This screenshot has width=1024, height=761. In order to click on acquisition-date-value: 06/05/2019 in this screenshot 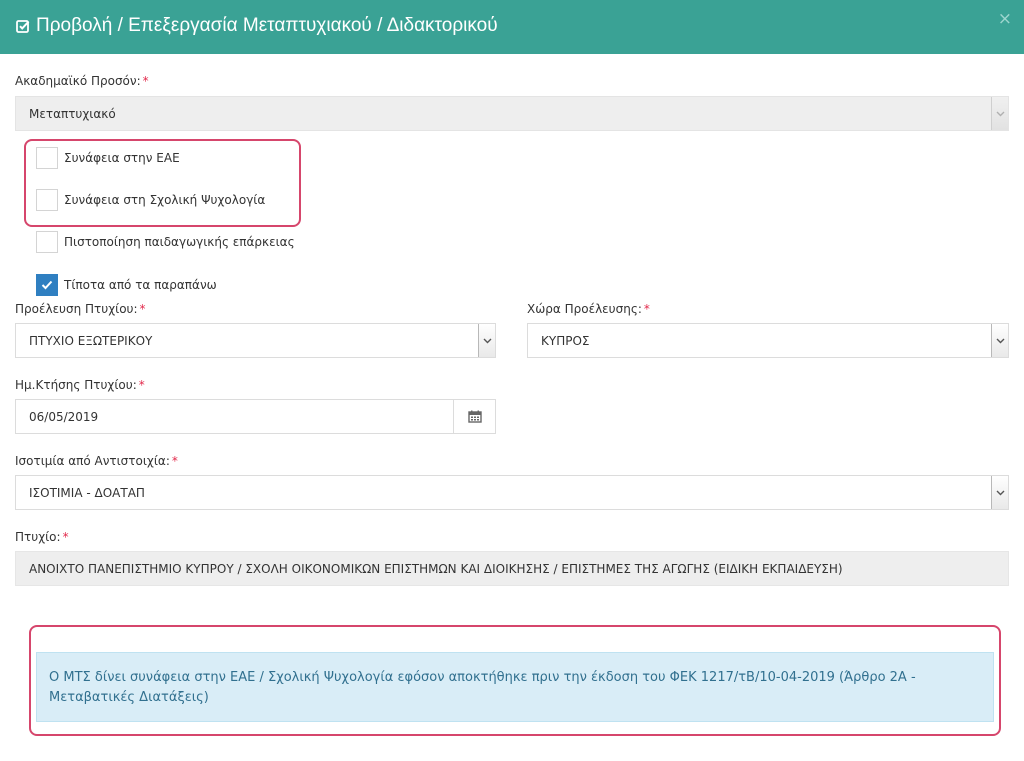, I will do `click(64, 417)`.